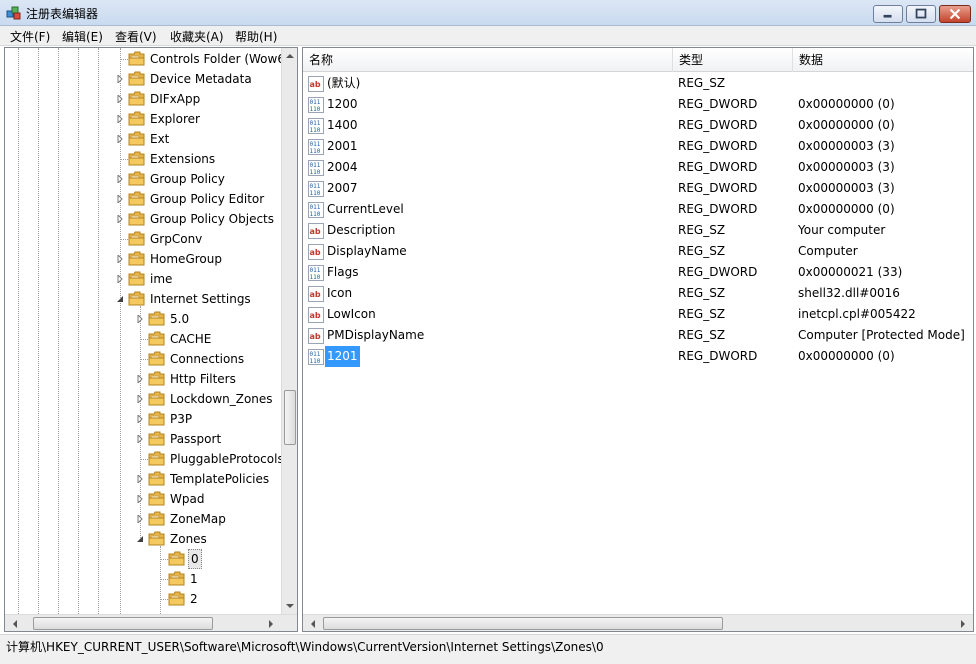  Describe the element at coordinates (198, 99) in the screenshot. I see `tree-node: DIFxApp` at that location.